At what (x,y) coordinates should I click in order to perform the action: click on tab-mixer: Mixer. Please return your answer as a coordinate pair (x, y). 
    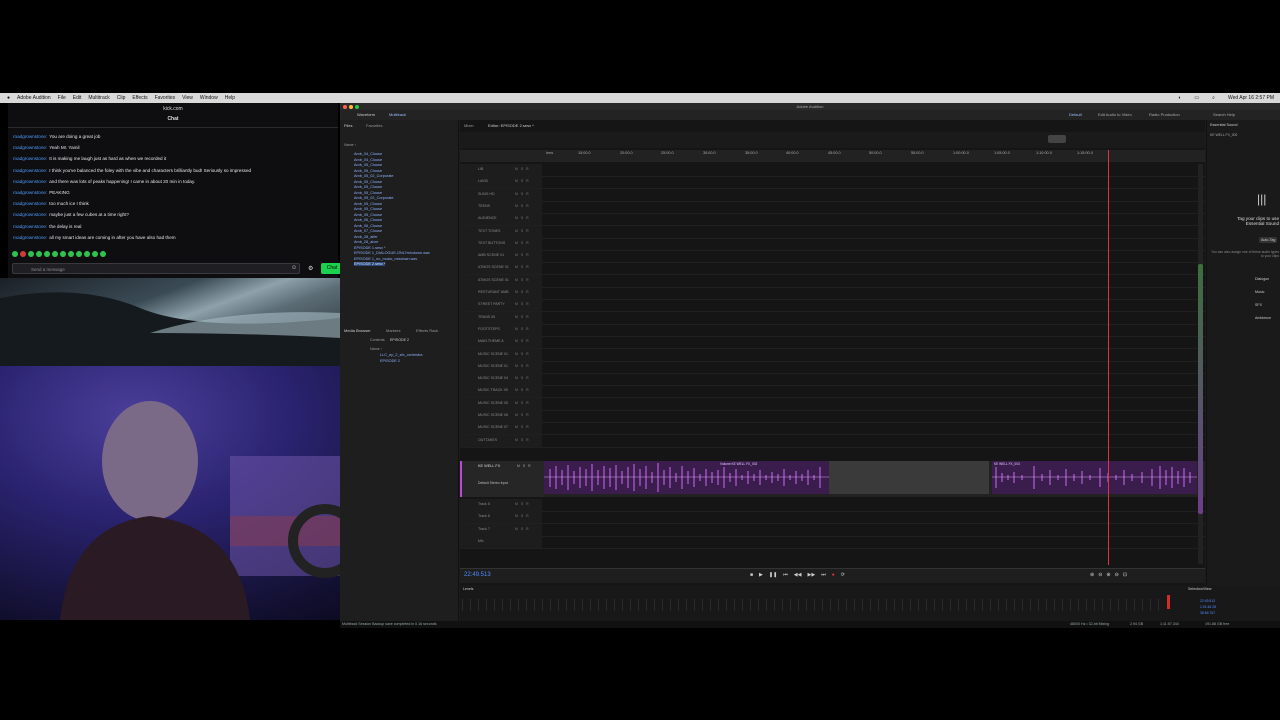
    Looking at the image, I should click on (469, 125).